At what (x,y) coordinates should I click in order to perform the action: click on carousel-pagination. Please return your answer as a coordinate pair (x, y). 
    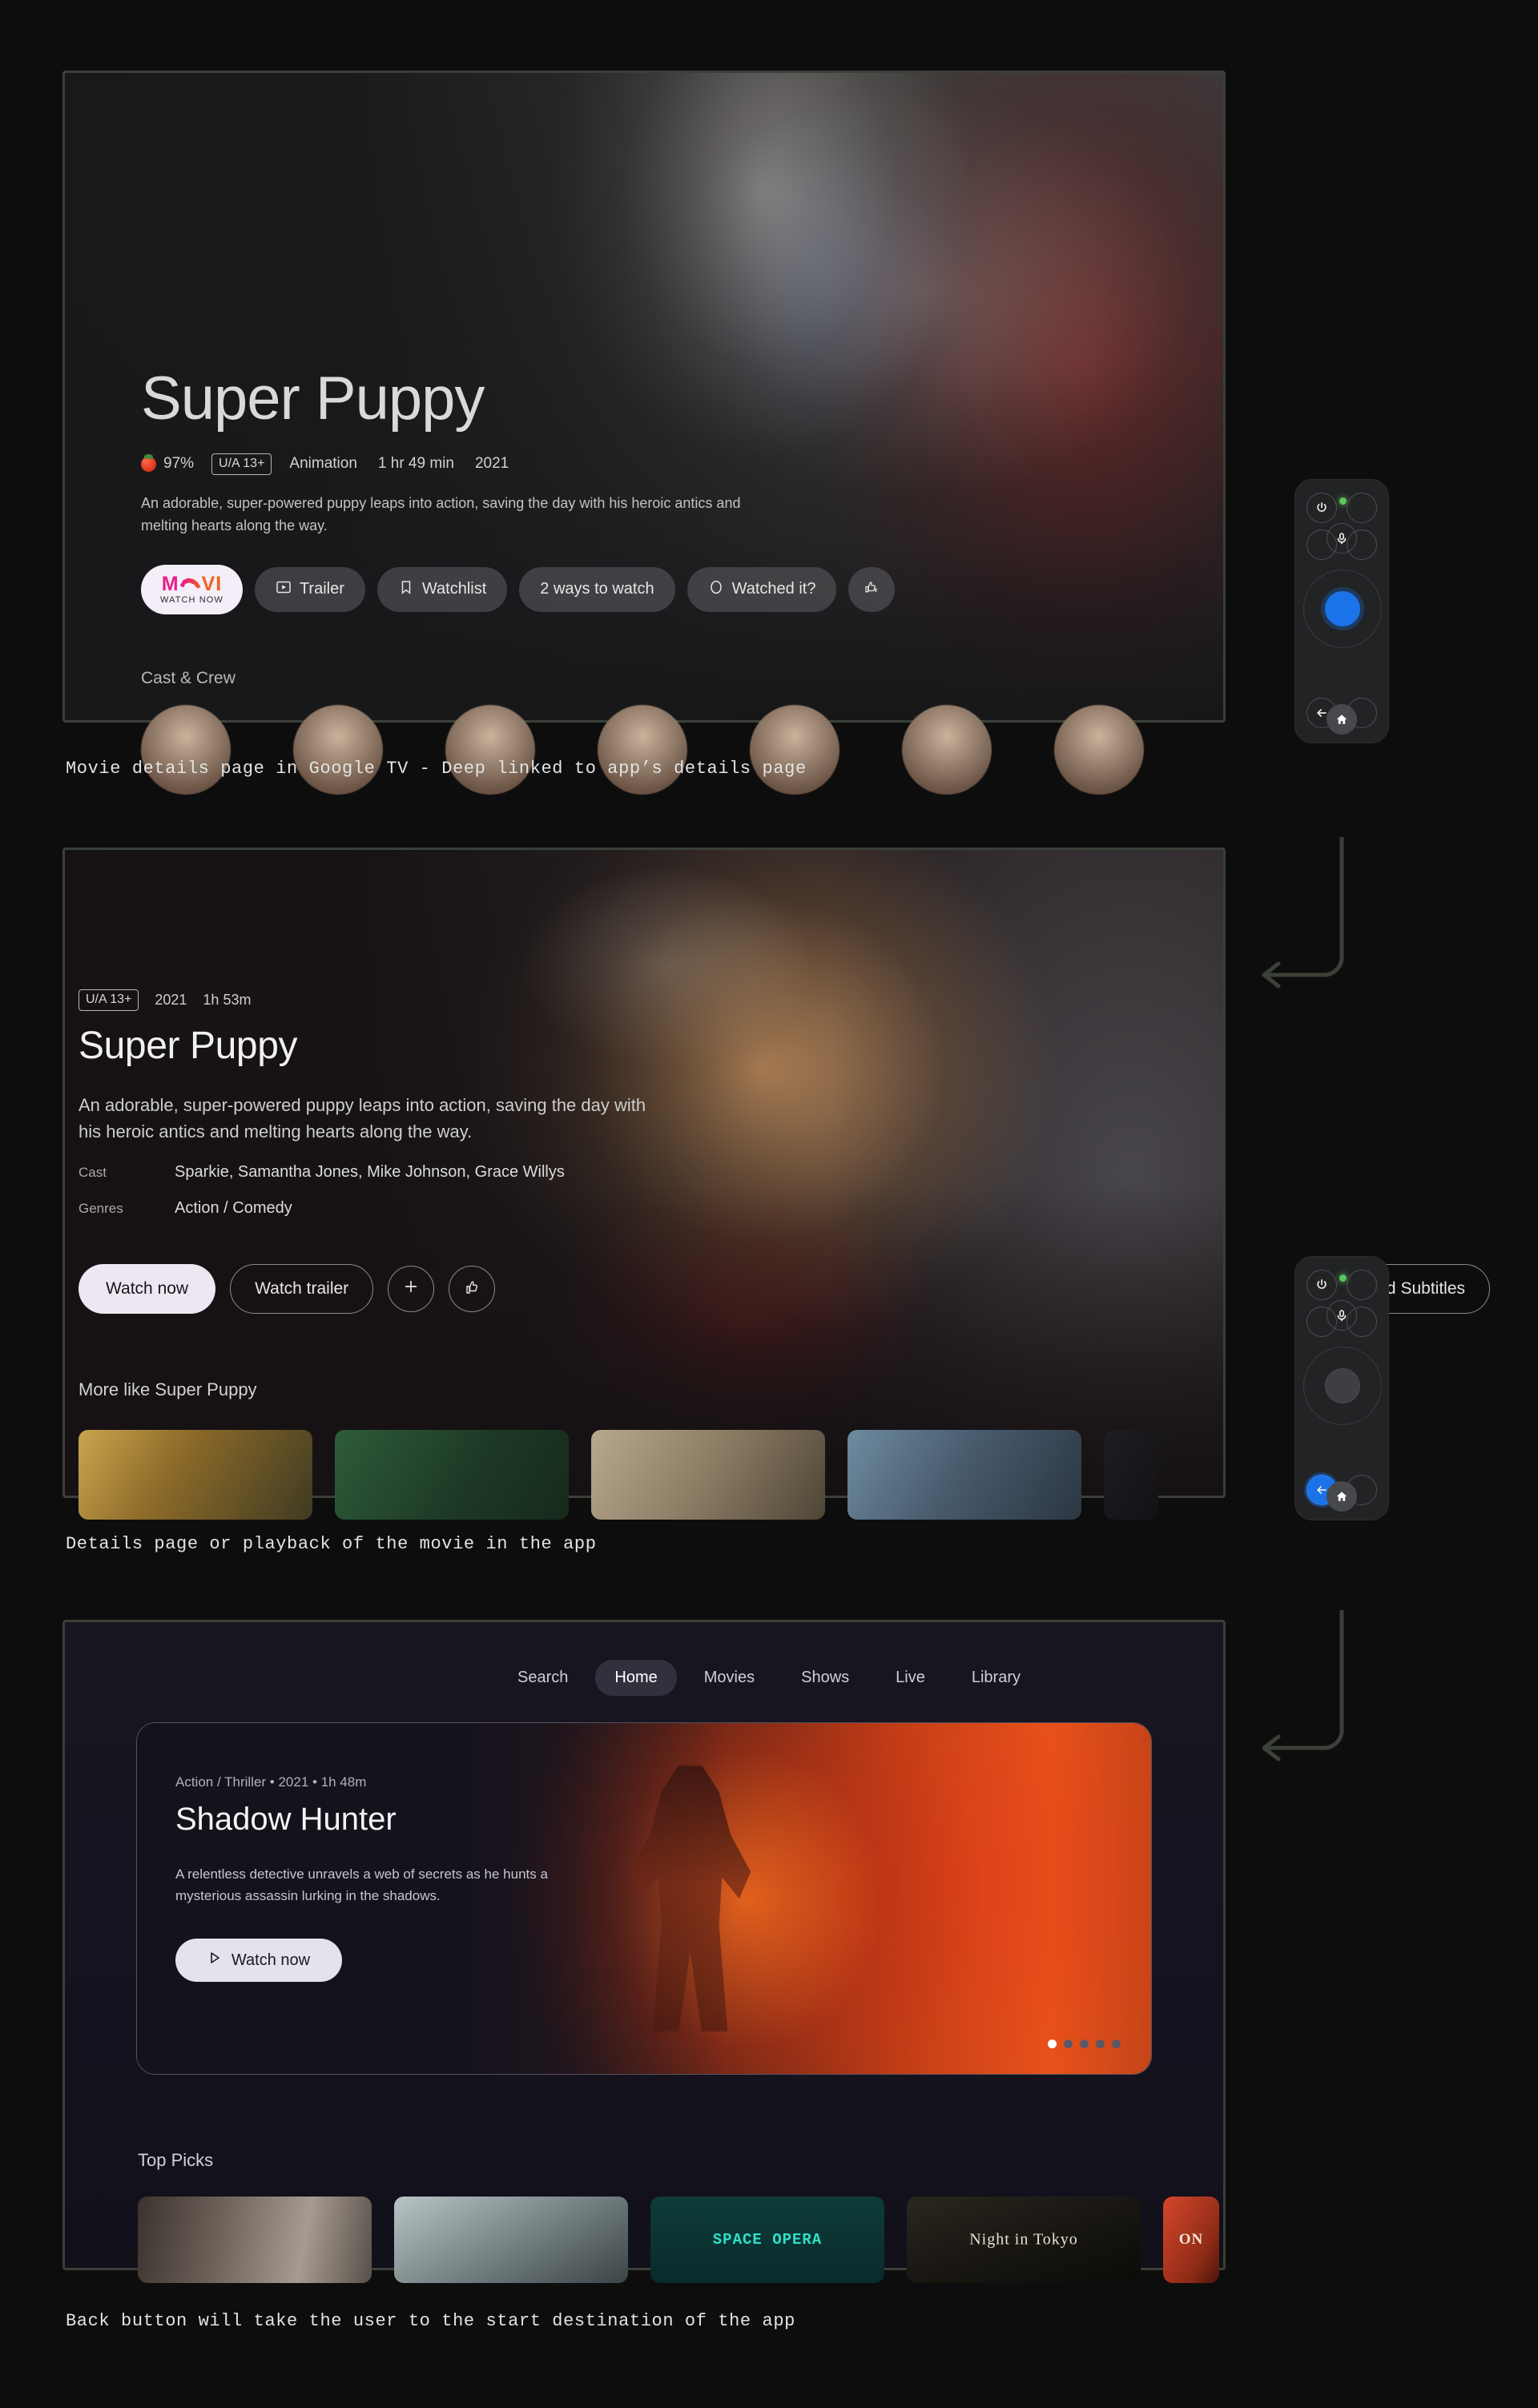
    Looking at the image, I should click on (1085, 2044).